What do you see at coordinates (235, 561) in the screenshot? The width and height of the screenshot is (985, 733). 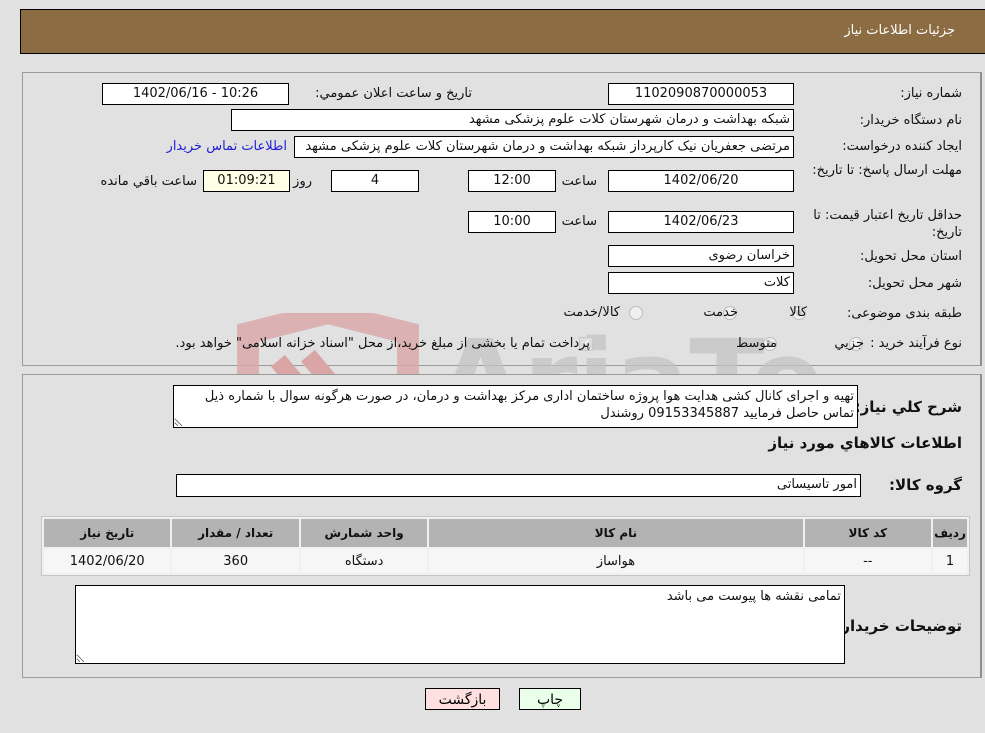 I see `cell-quantity: 360` at bounding box center [235, 561].